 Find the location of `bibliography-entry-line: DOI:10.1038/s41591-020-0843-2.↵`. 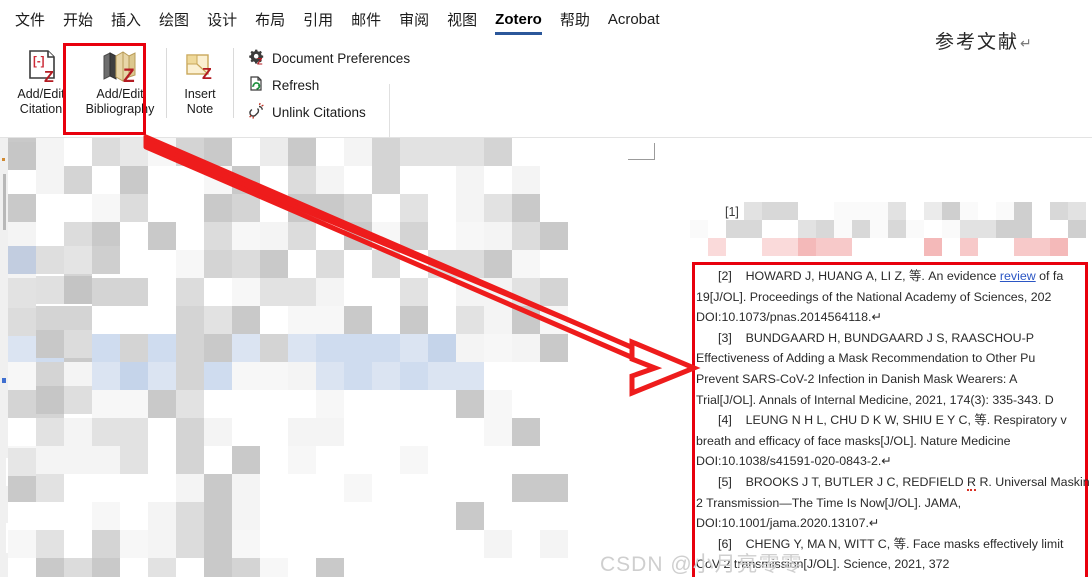

bibliography-entry-line: DOI:10.1038/s41591-020-0843-2.↵ is located at coordinates (893, 461).